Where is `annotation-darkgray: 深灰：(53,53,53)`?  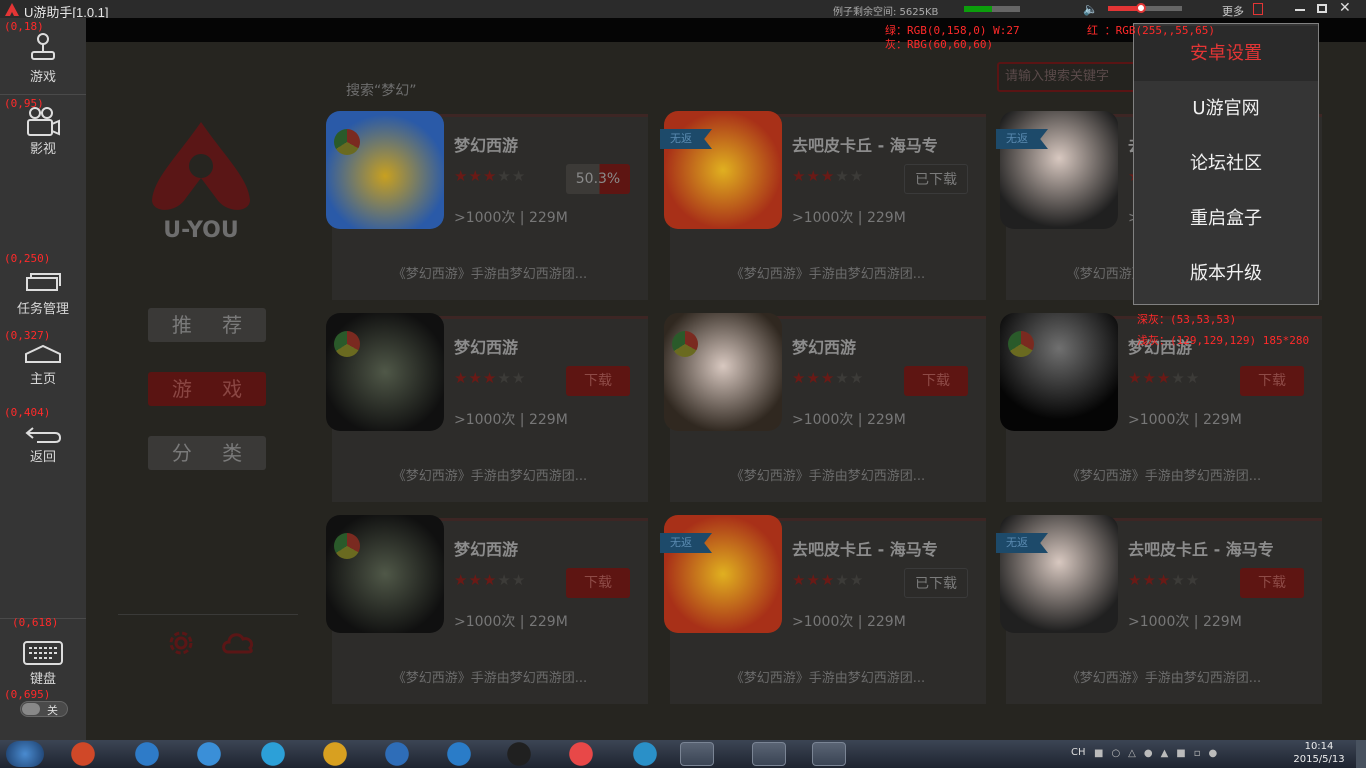 annotation-darkgray: 深灰：(53,53,53) is located at coordinates (1187, 319).